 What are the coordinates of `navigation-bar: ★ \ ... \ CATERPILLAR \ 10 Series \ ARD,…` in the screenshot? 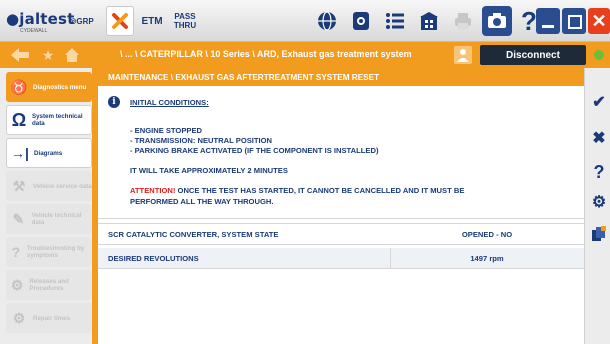 It's located at (305, 55).